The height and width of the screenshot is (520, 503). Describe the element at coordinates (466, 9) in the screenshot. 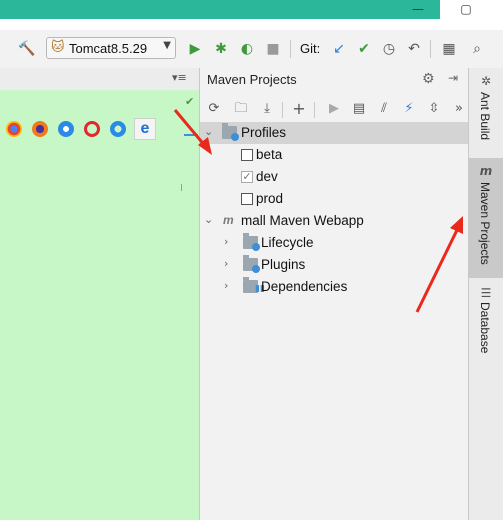

I see `maximize-icon: ▢` at that location.